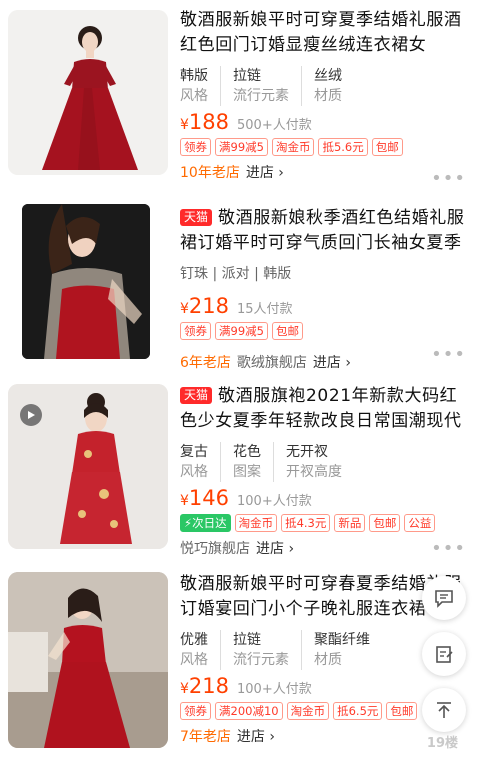 This screenshot has width=480, height=757. Describe the element at coordinates (205, 523) in the screenshot. I see `next-day-delivery-badge: ⚡次日达` at that location.